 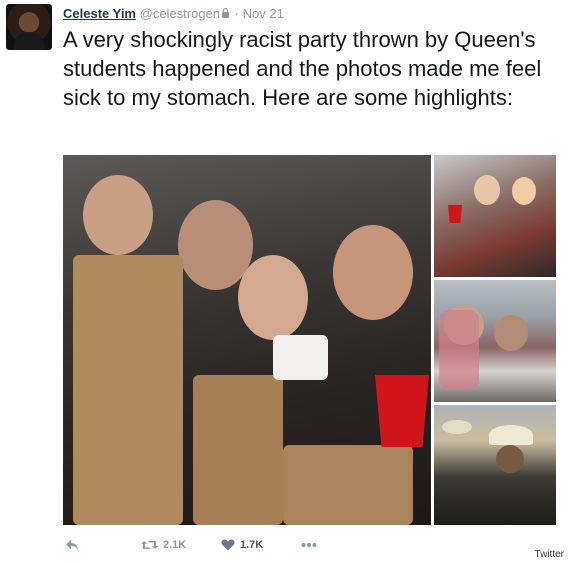 I want to click on reply-arrow-icon, so click(x=72, y=545).